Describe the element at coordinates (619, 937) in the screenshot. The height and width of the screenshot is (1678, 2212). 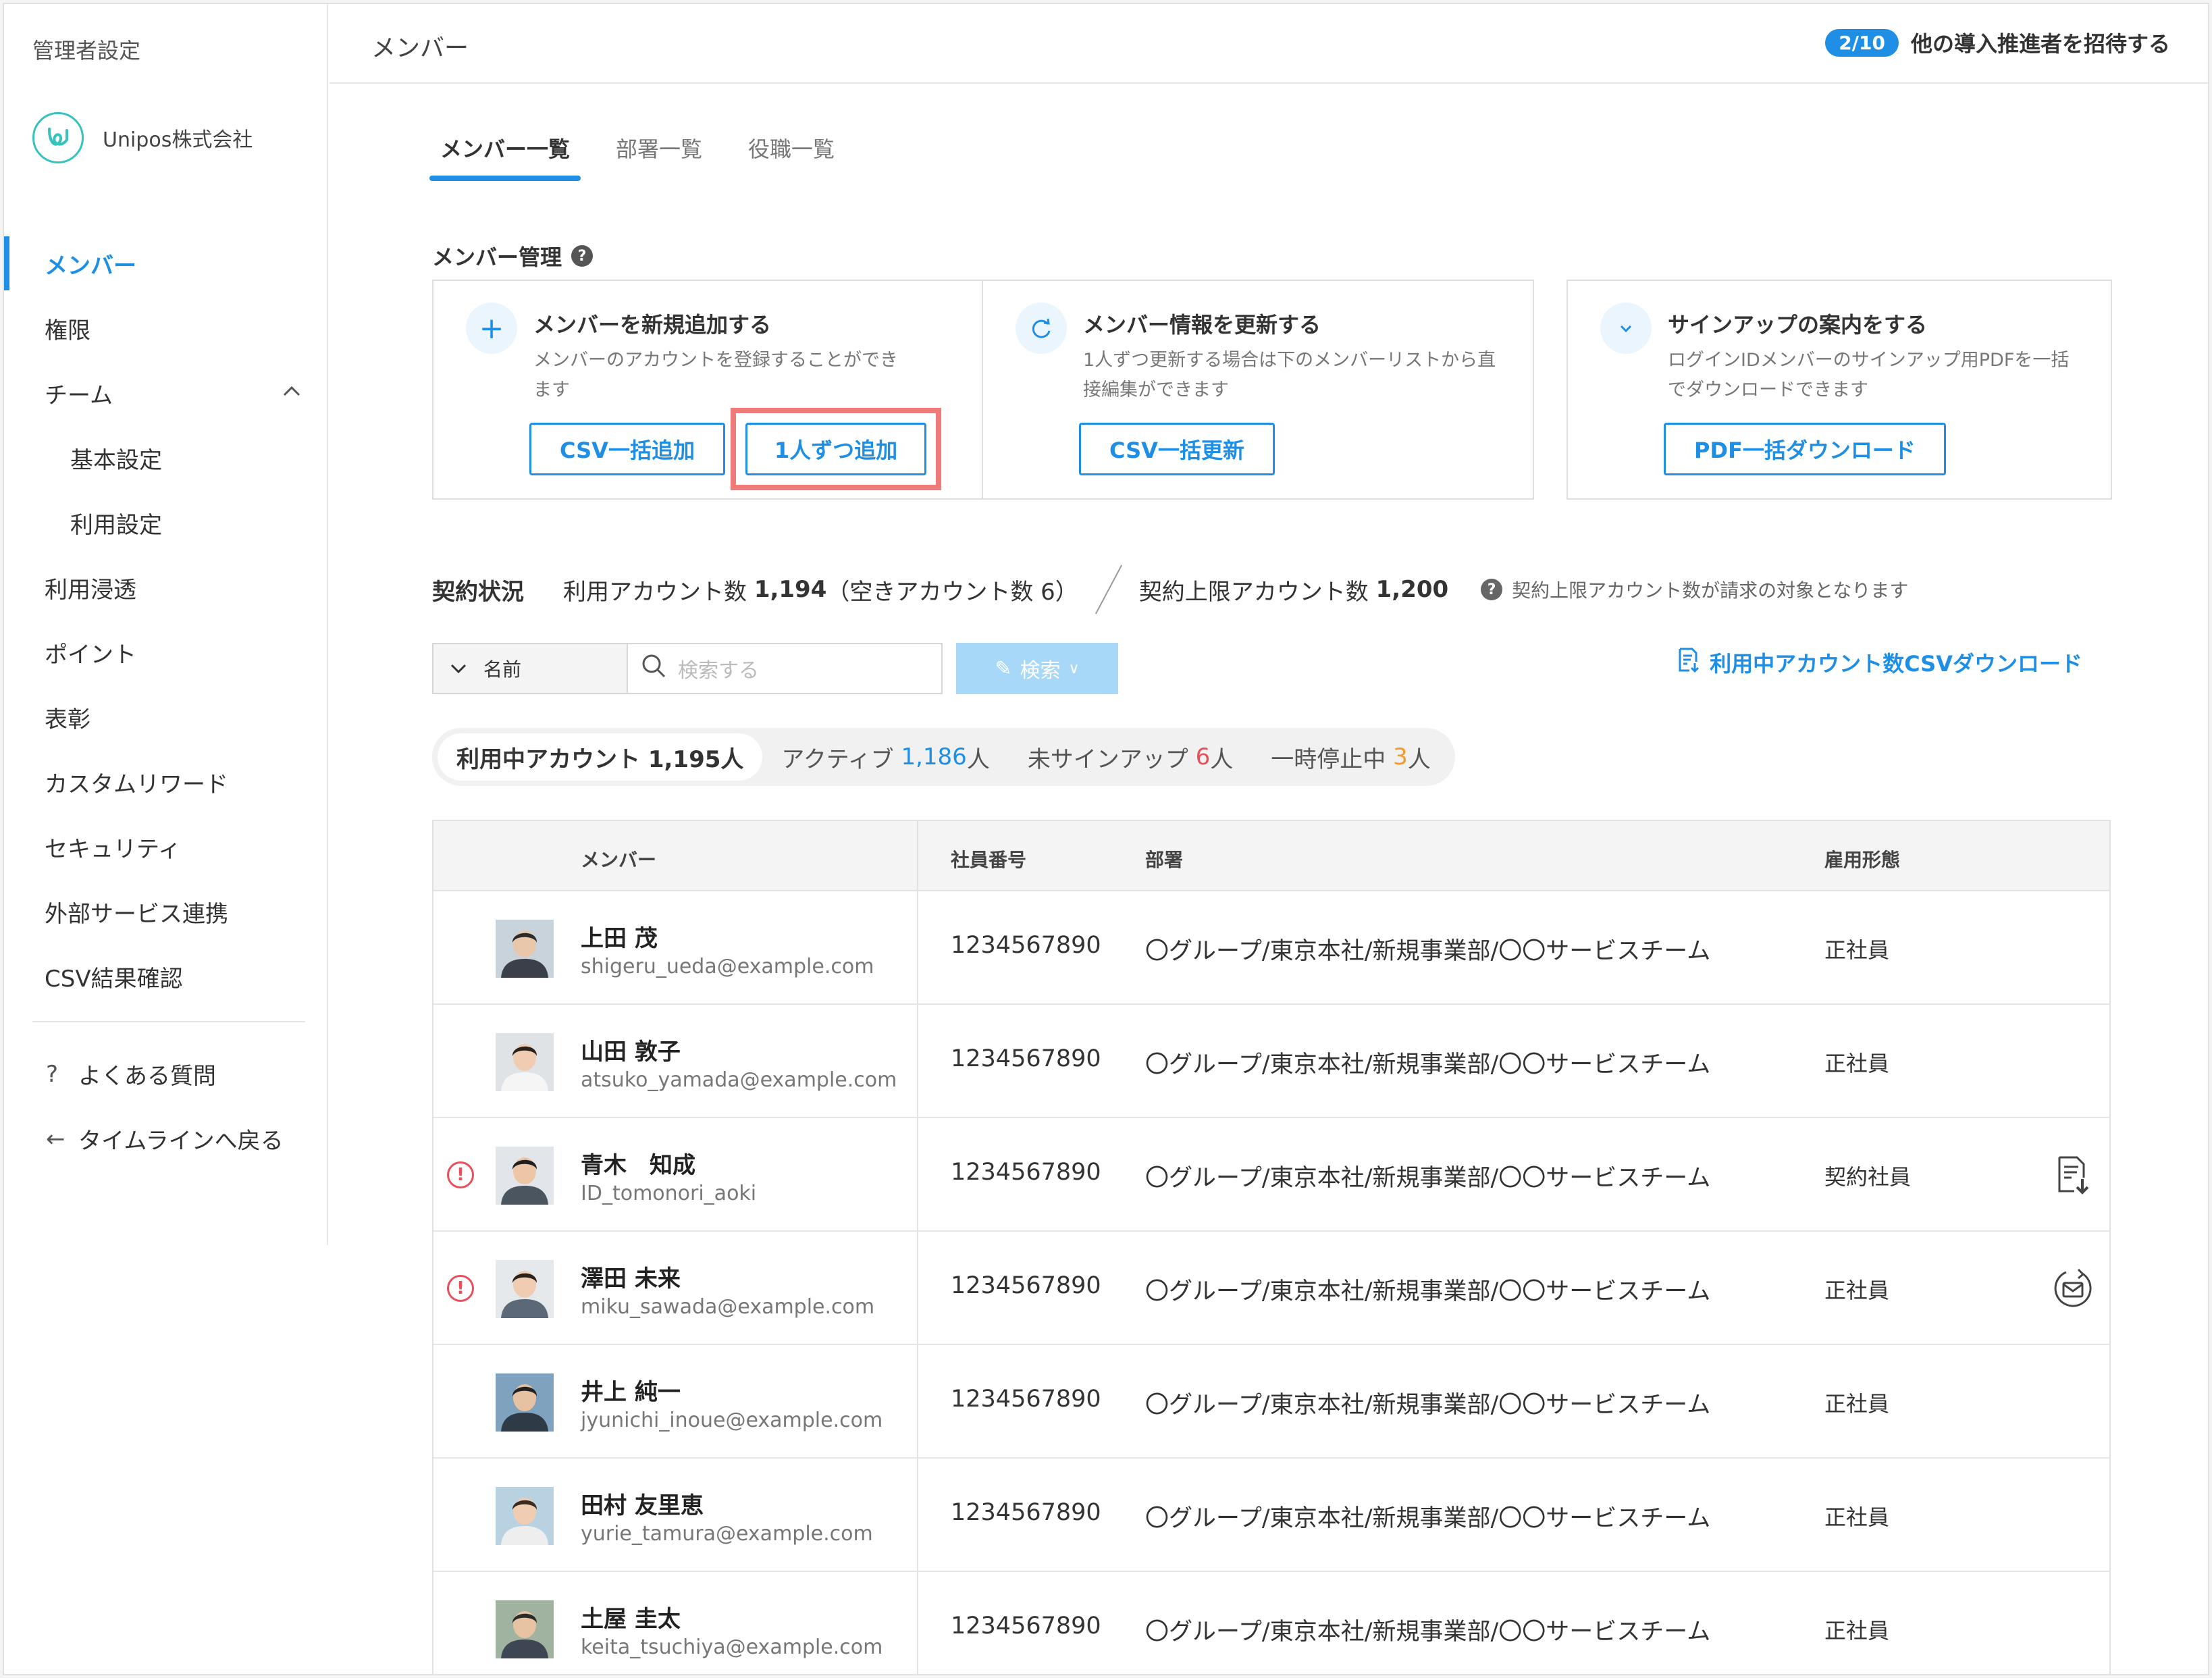
I see `member-name: 上田 茂` at that location.